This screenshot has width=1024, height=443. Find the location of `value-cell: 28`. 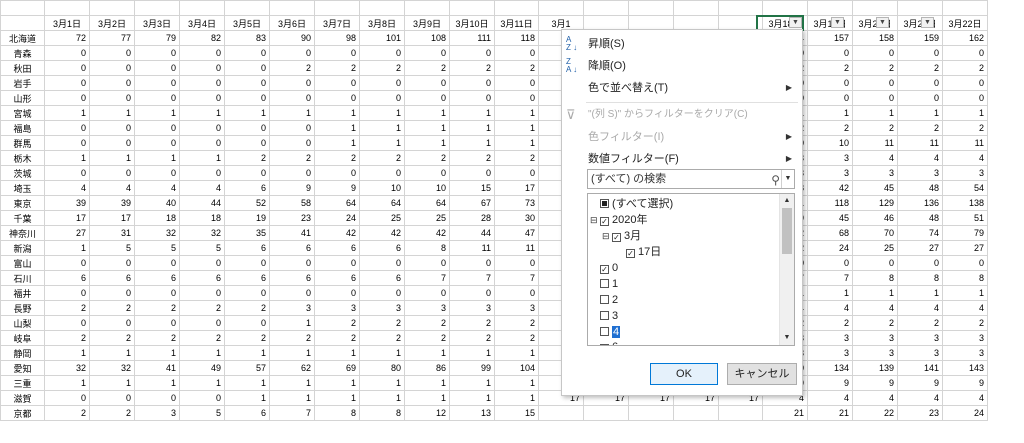

value-cell: 28 is located at coordinates (472, 218).